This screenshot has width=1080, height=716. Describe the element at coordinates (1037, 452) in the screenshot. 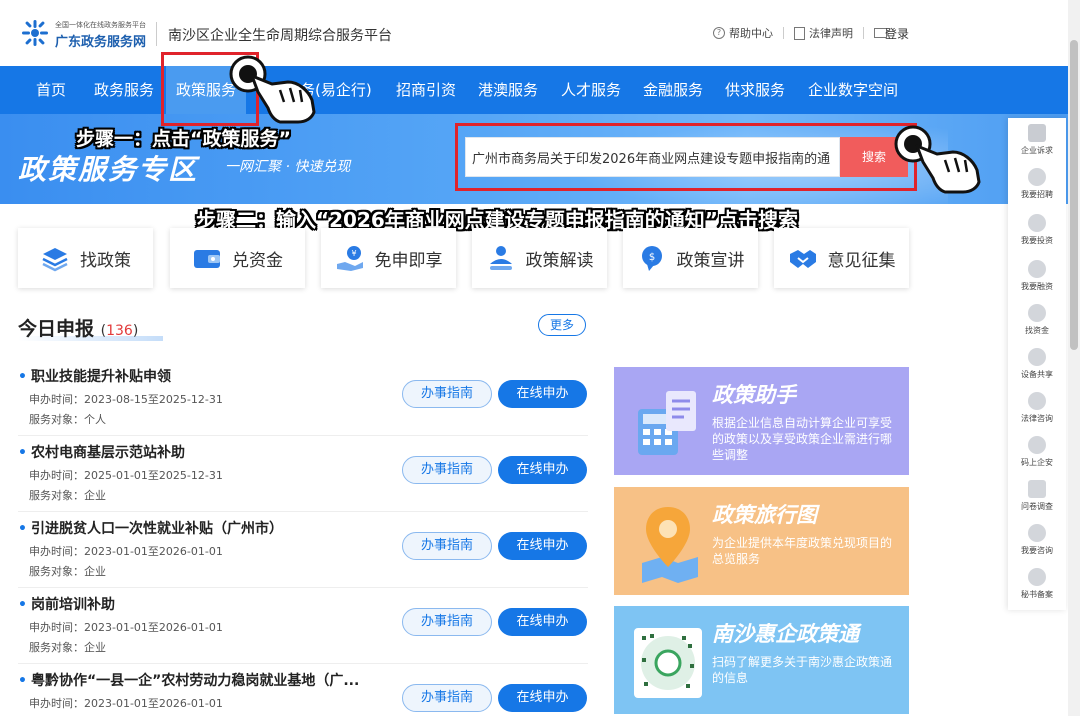

I see `fb-code-safety: 码上企安` at that location.